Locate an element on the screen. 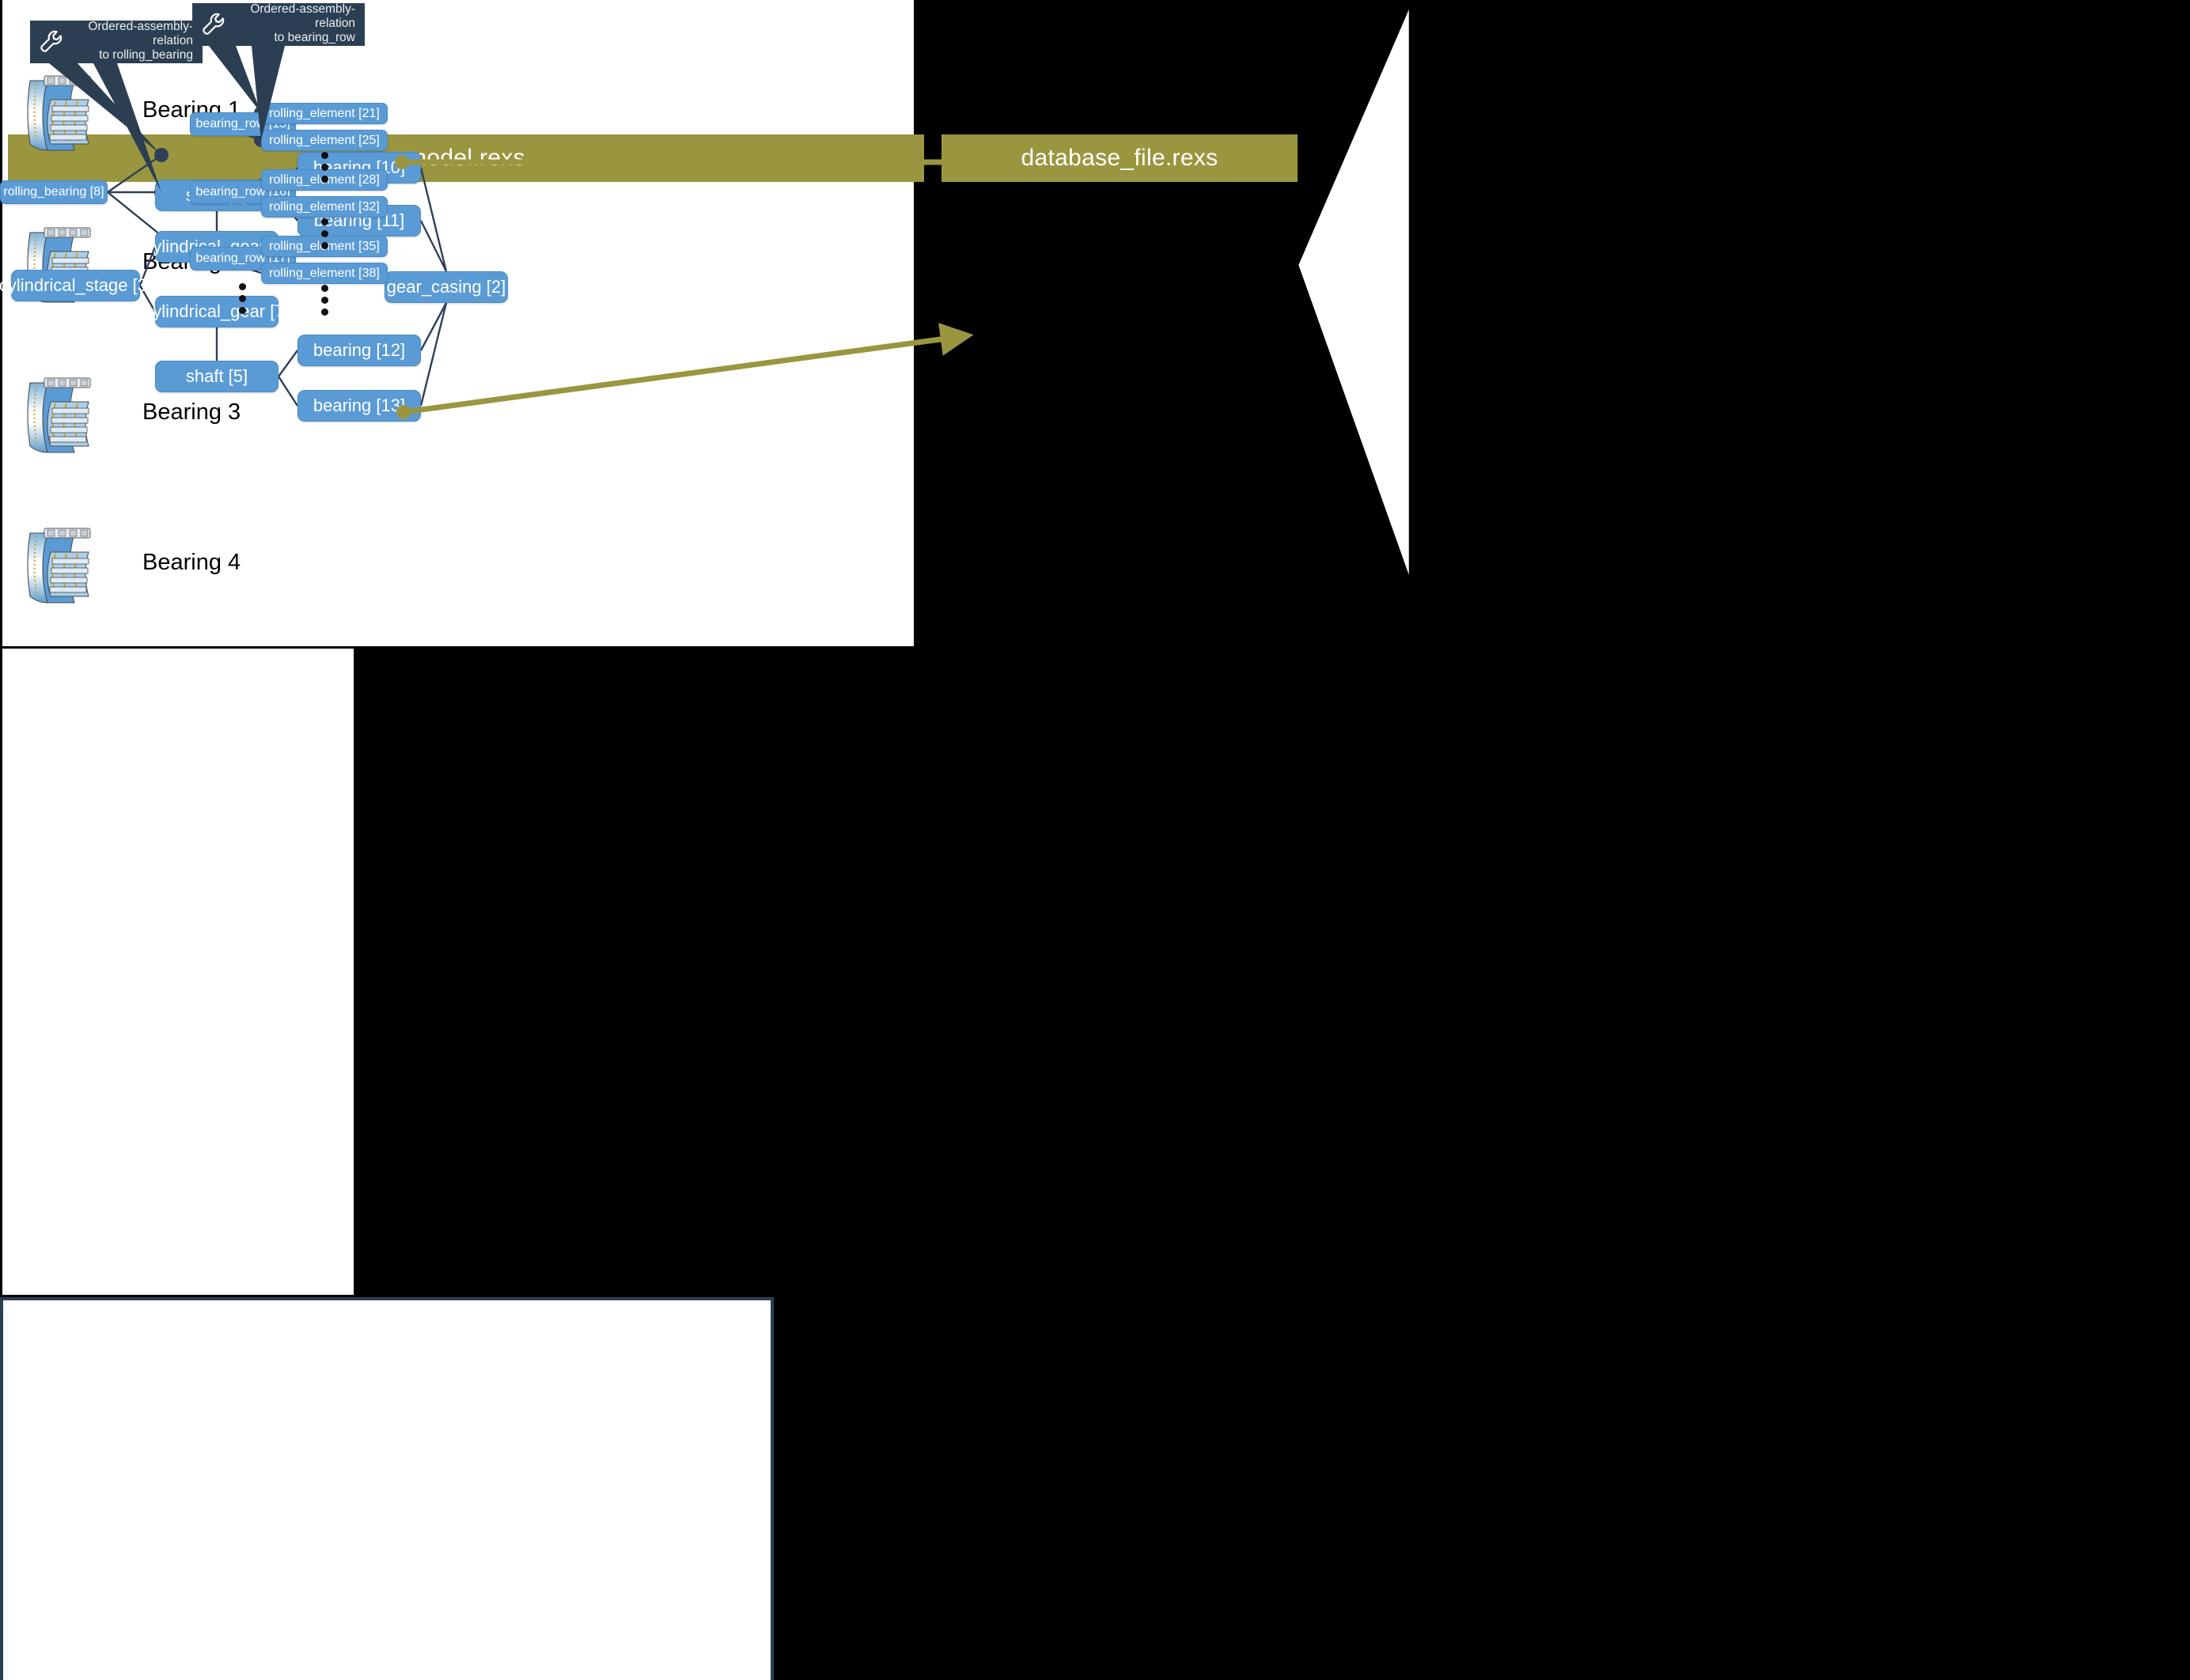 The image size is (2190, 1680). tooltip-line-2: to rolling_bearing is located at coordinates (146, 55).